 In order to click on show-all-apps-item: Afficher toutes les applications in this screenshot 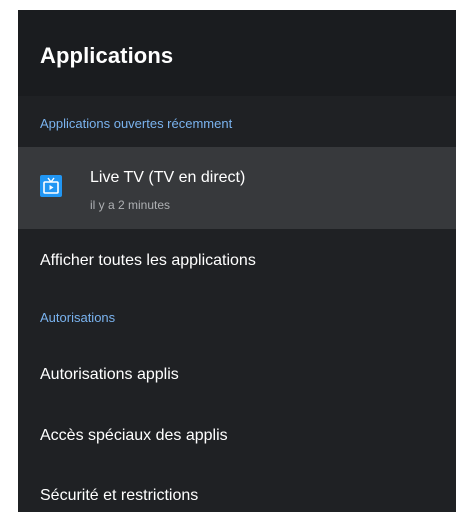, I will do `click(148, 261)`.